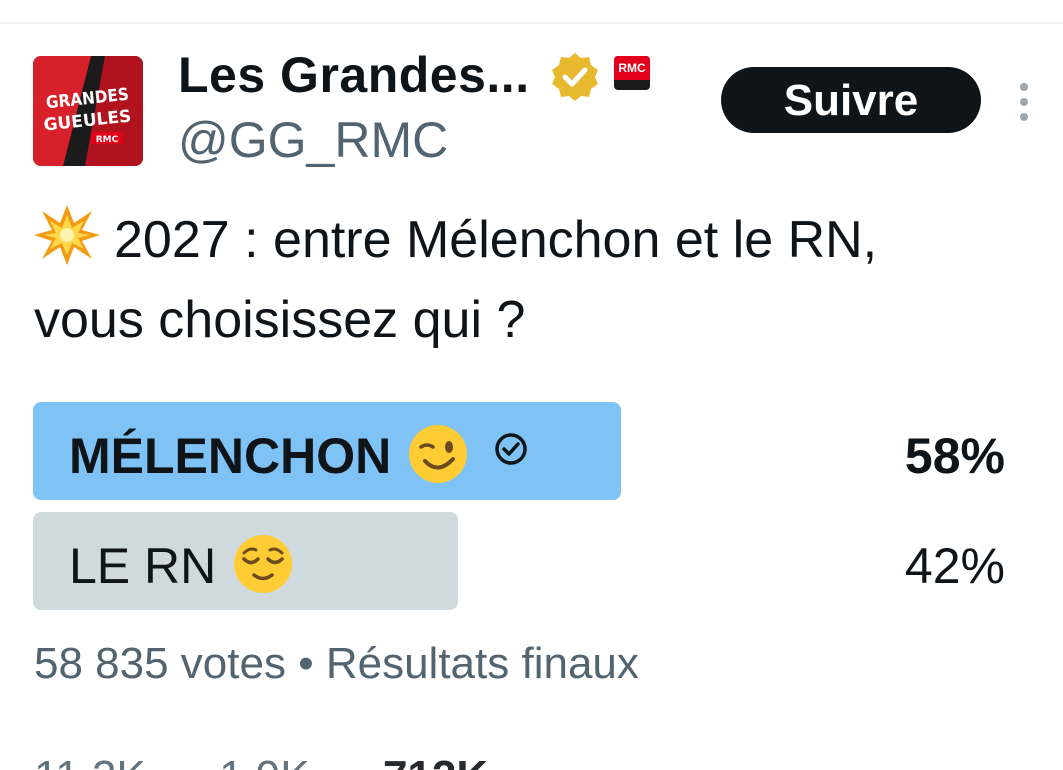  Describe the element at coordinates (482, 663) in the screenshot. I see `poll-status: Résultats finaux` at that location.